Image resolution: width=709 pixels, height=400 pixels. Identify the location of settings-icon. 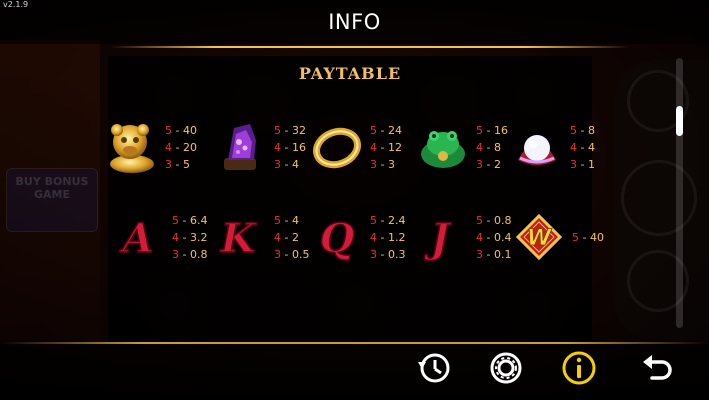
(506, 368).